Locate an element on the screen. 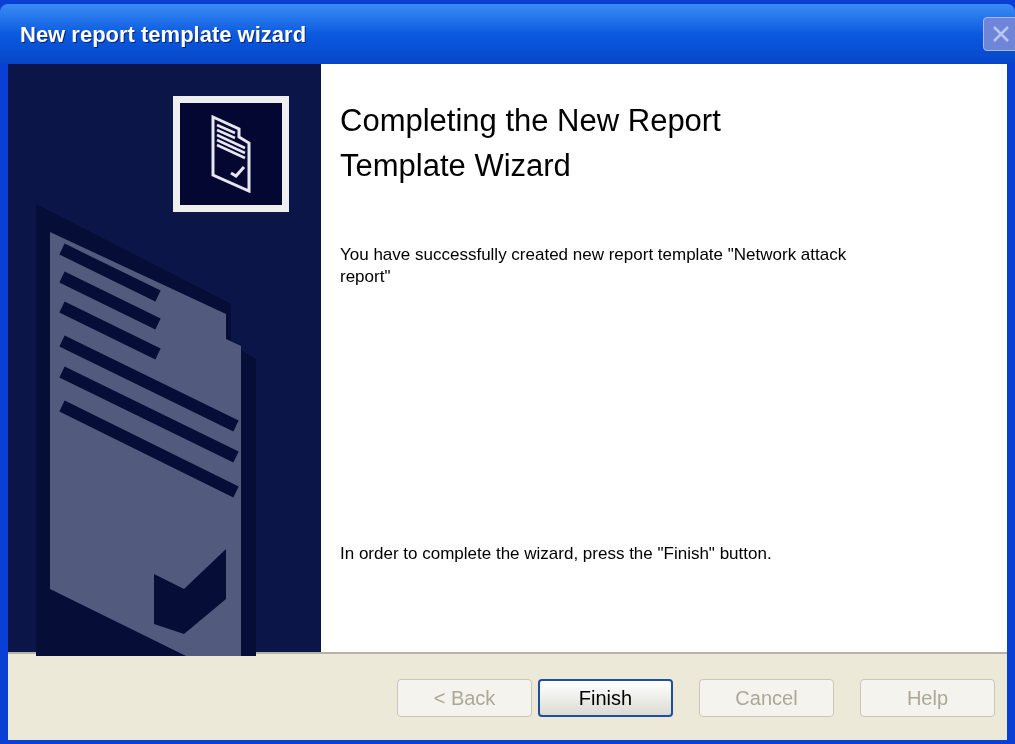  wizard-button: Finish is located at coordinates (605, 698).